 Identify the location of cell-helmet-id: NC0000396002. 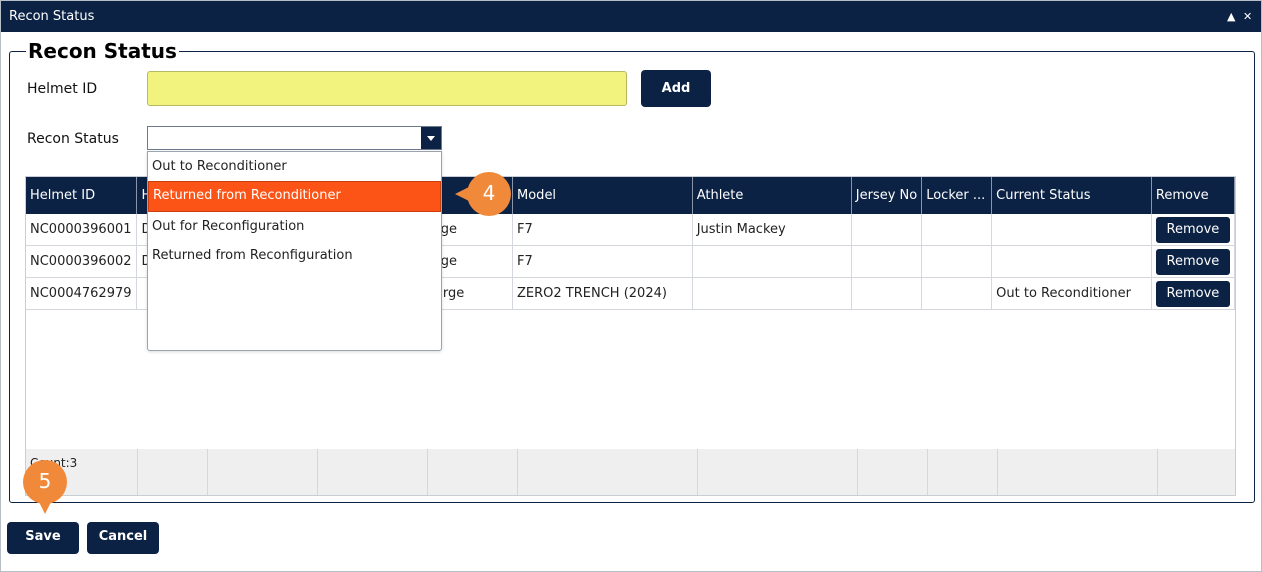
(82, 261).